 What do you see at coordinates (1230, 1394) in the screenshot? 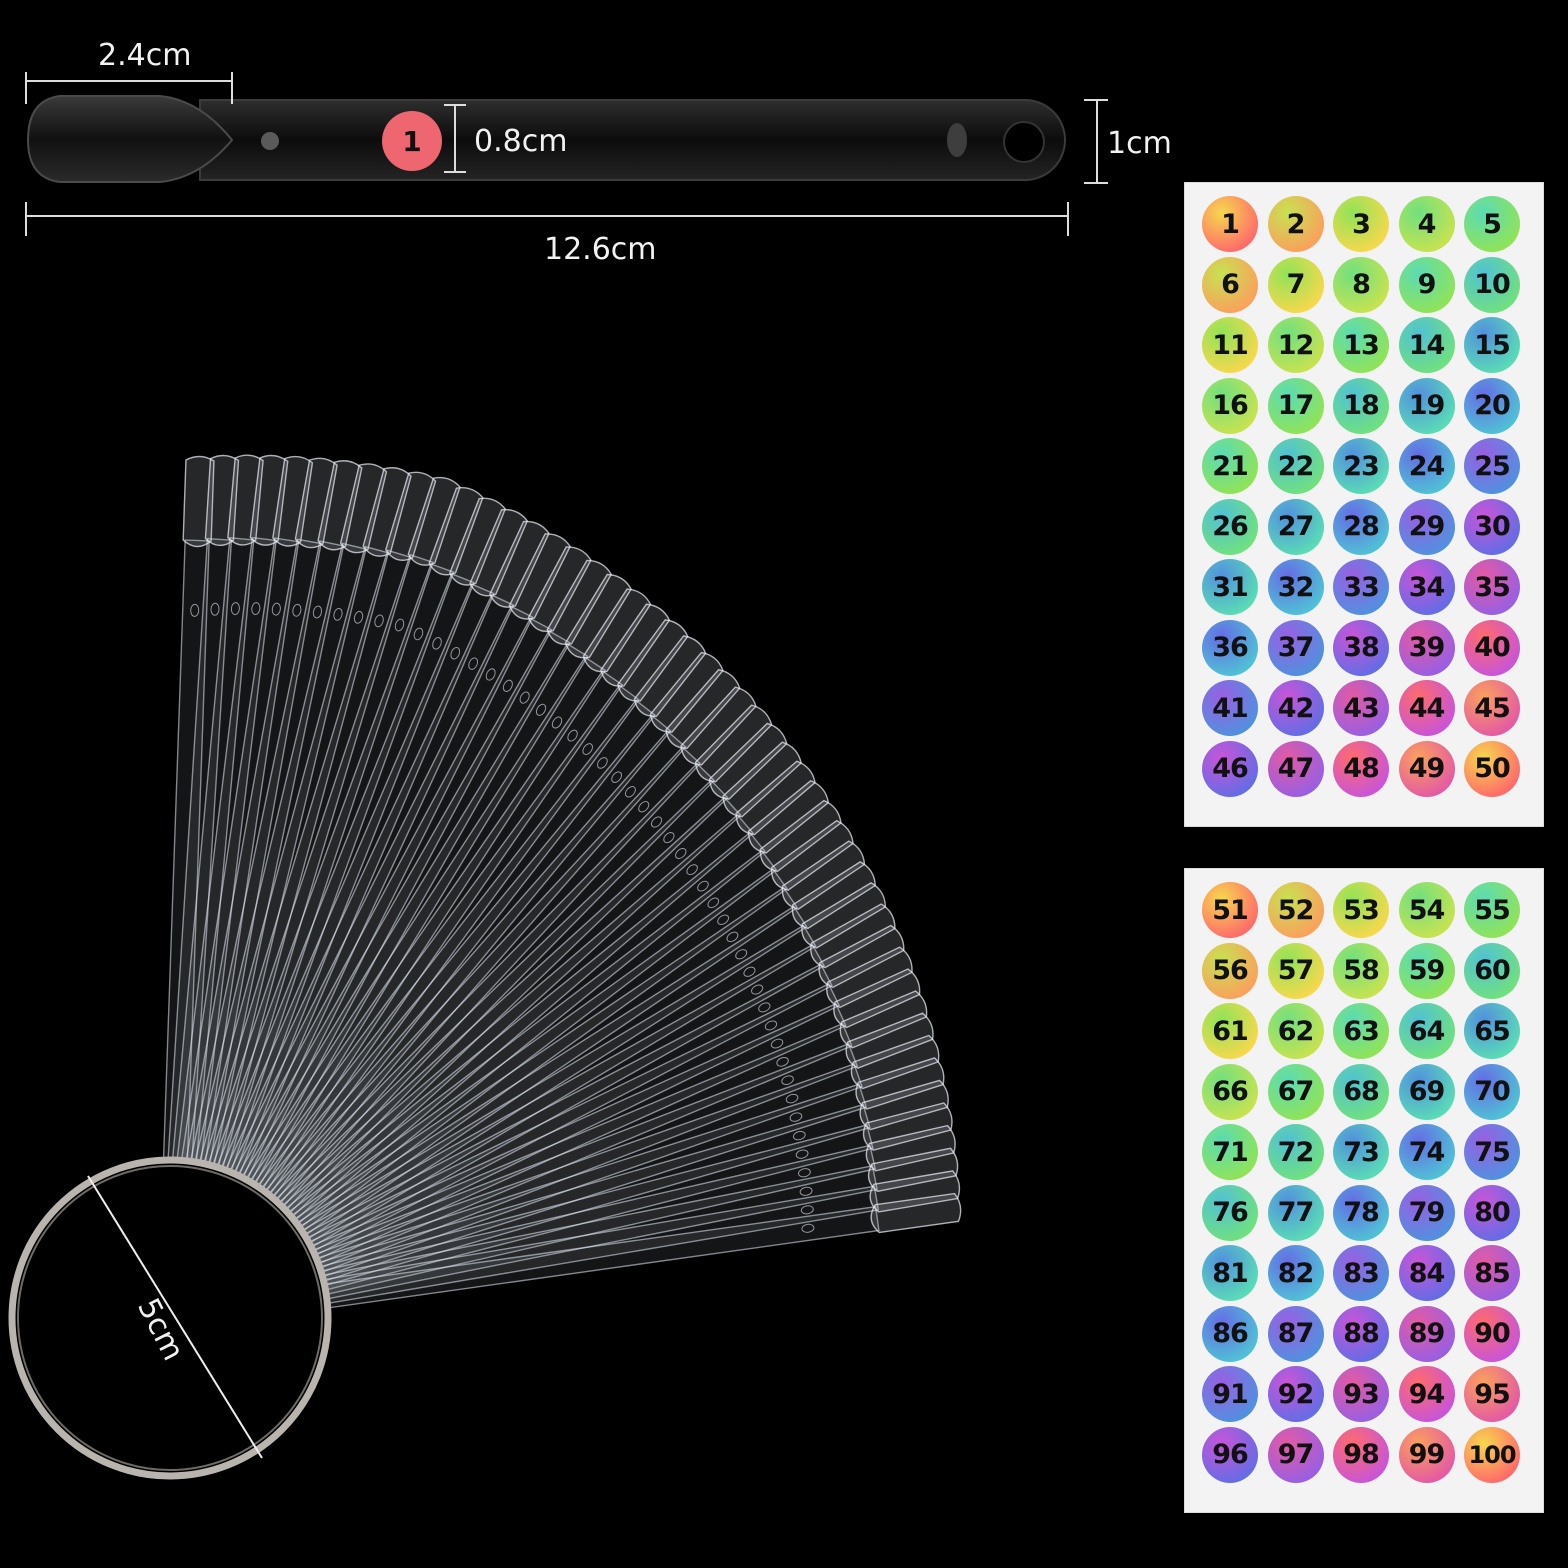
I see `sticker-91: 91` at bounding box center [1230, 1394].